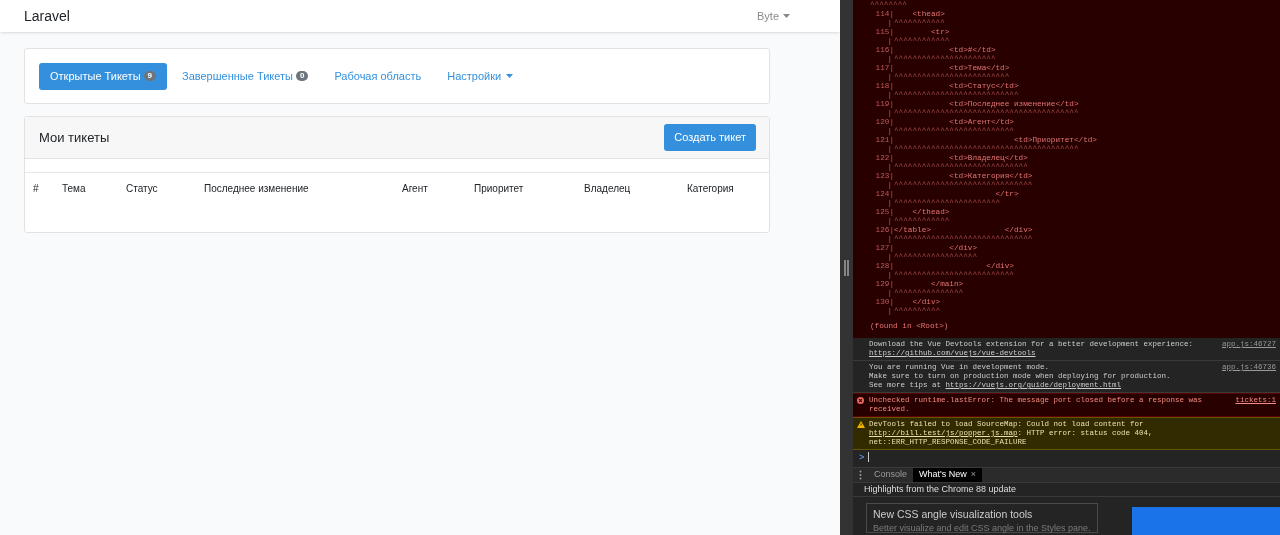  Describe the element at coordinates (846, 267) in the screenshot. I see `resize-handle-icon` at that location.